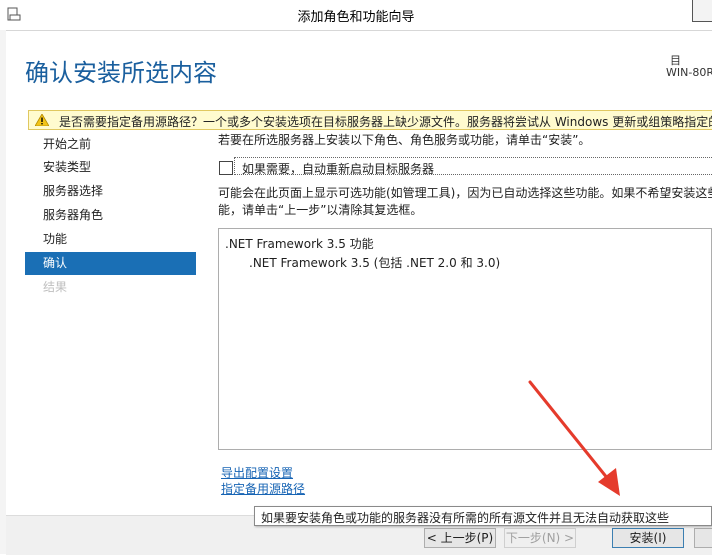 This screenshot has height=555, width=712. I want to click on alternate-source-tooltip: 如果要安装角色或功能的服务器没有所需的所有源文件并且无法自动获取这些, so click(483, 516).